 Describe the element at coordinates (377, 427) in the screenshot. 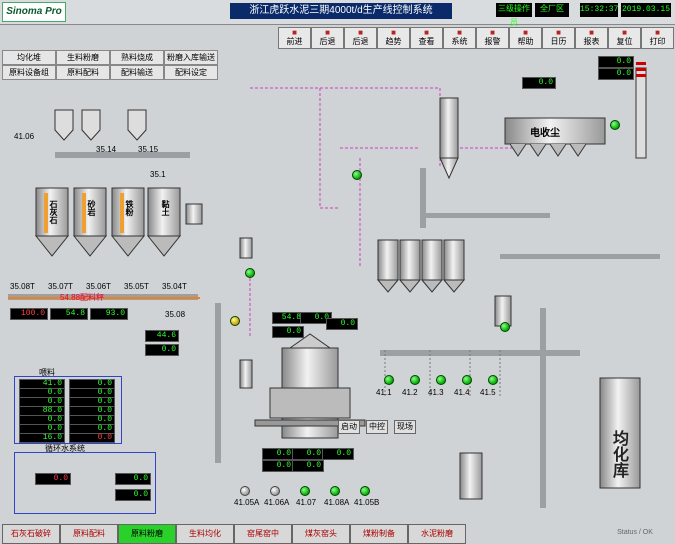

I see `mill-central-button: 中控` at that location.